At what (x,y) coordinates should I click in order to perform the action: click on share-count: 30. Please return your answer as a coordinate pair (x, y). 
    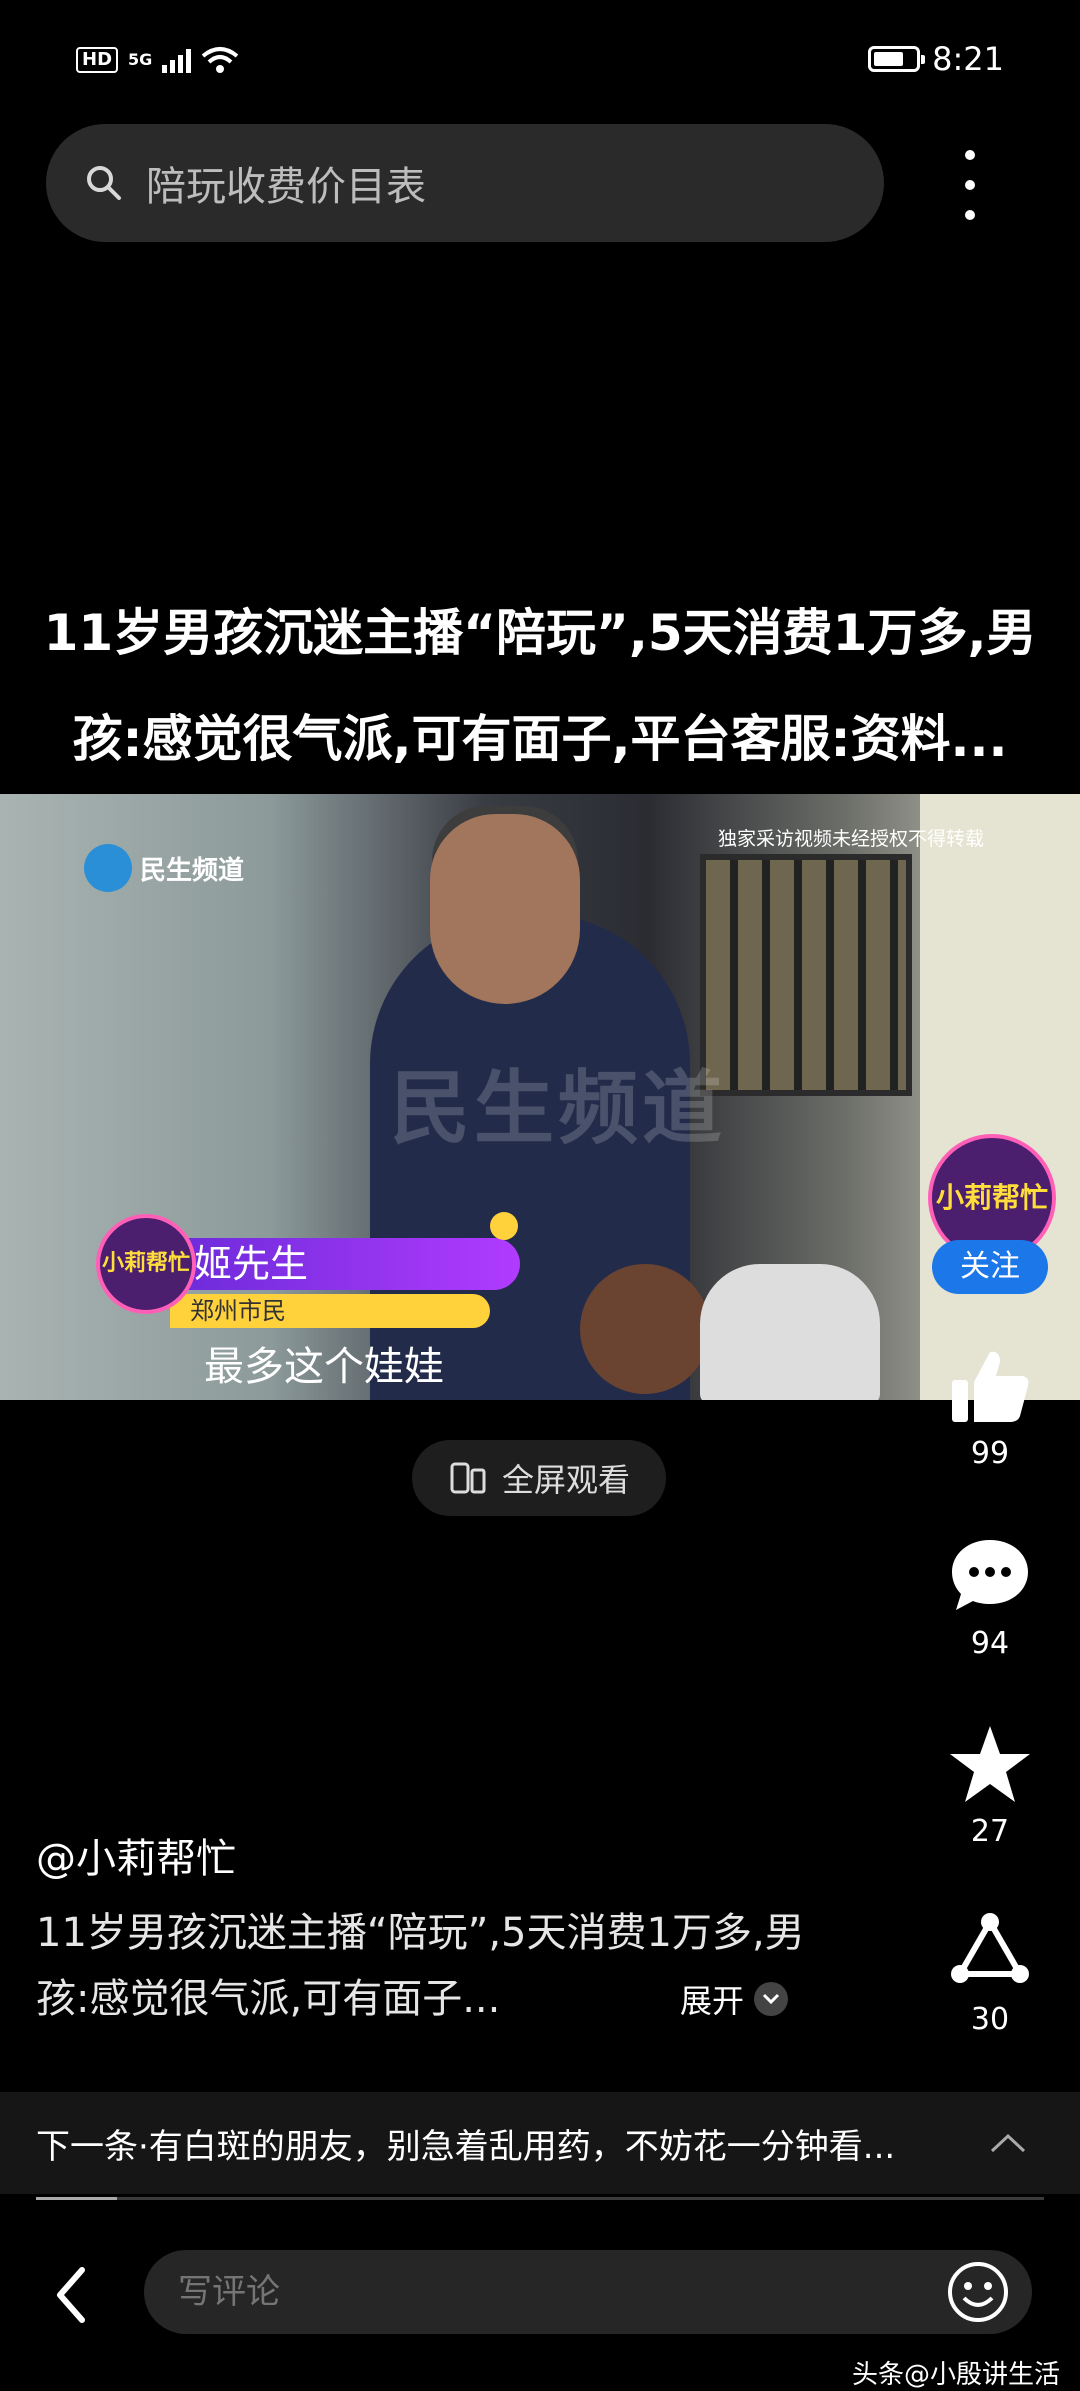
    Looking at the image, I should click on (990, 2019).